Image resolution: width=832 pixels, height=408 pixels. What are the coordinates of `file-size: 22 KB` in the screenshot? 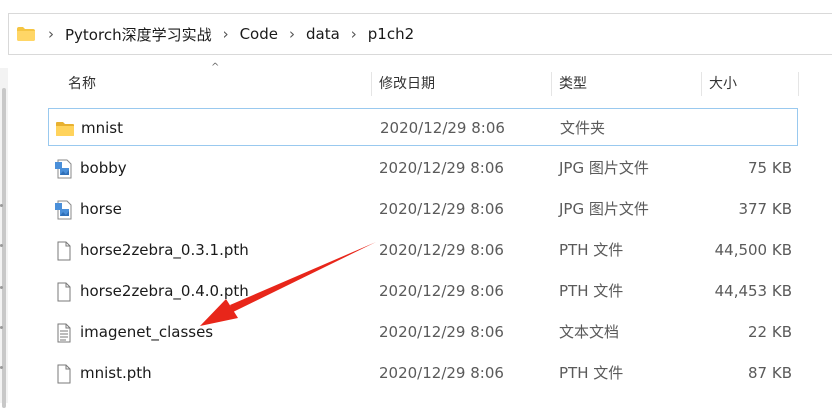 It's located at (770, 332).